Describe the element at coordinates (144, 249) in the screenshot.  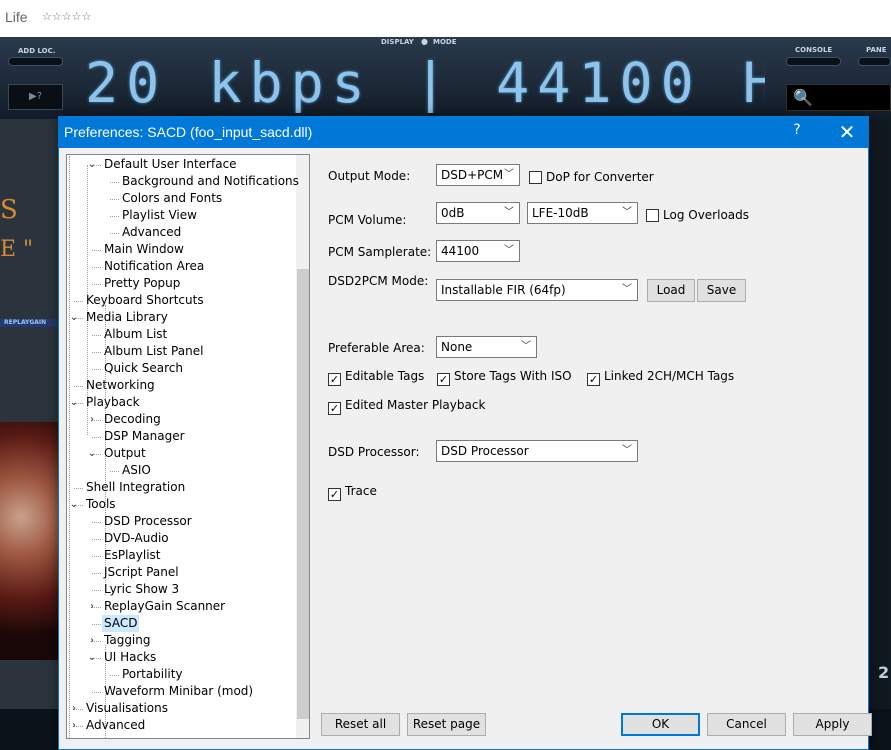
I see `tree-item: Main Window` at that location.